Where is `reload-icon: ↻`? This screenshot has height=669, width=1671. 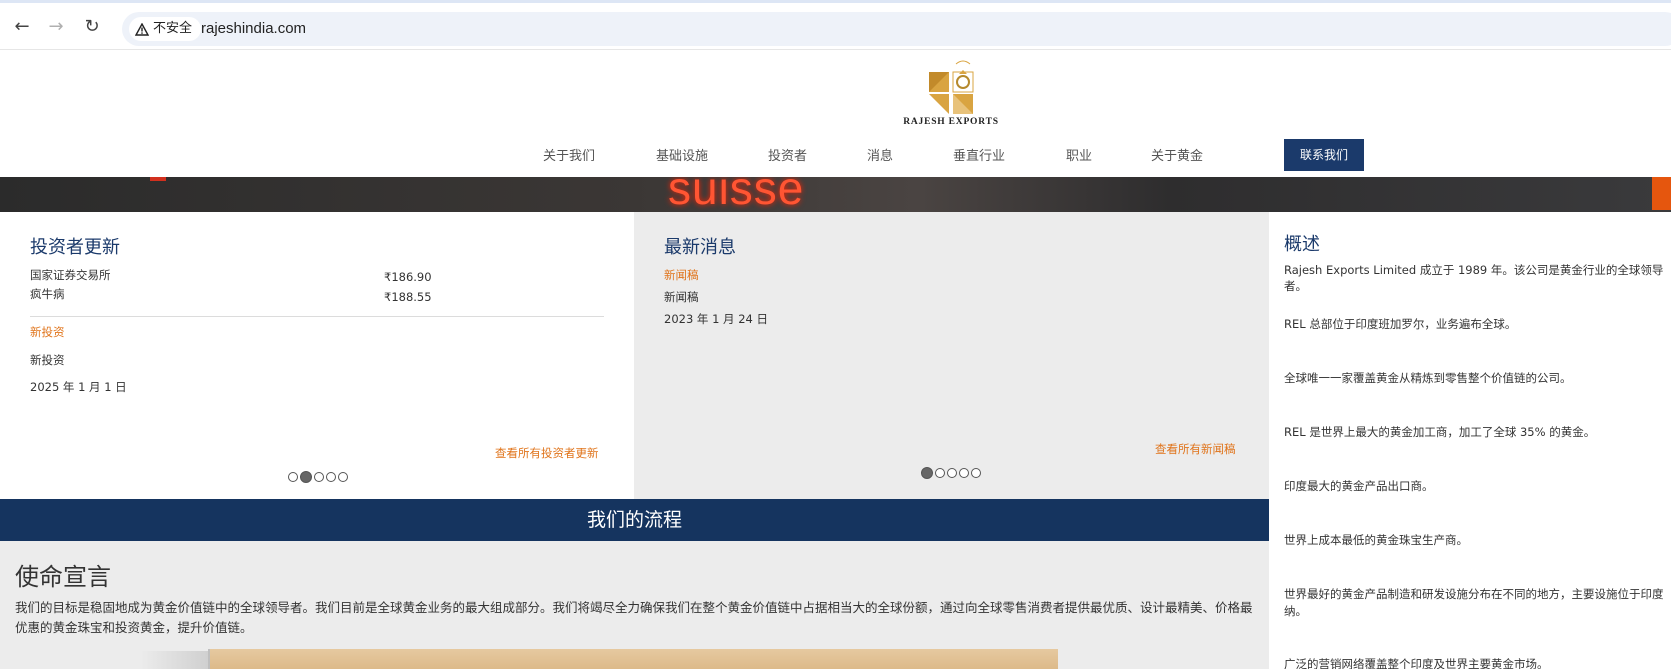 reload-icon: ↻ is located at coordinates (92, 27).